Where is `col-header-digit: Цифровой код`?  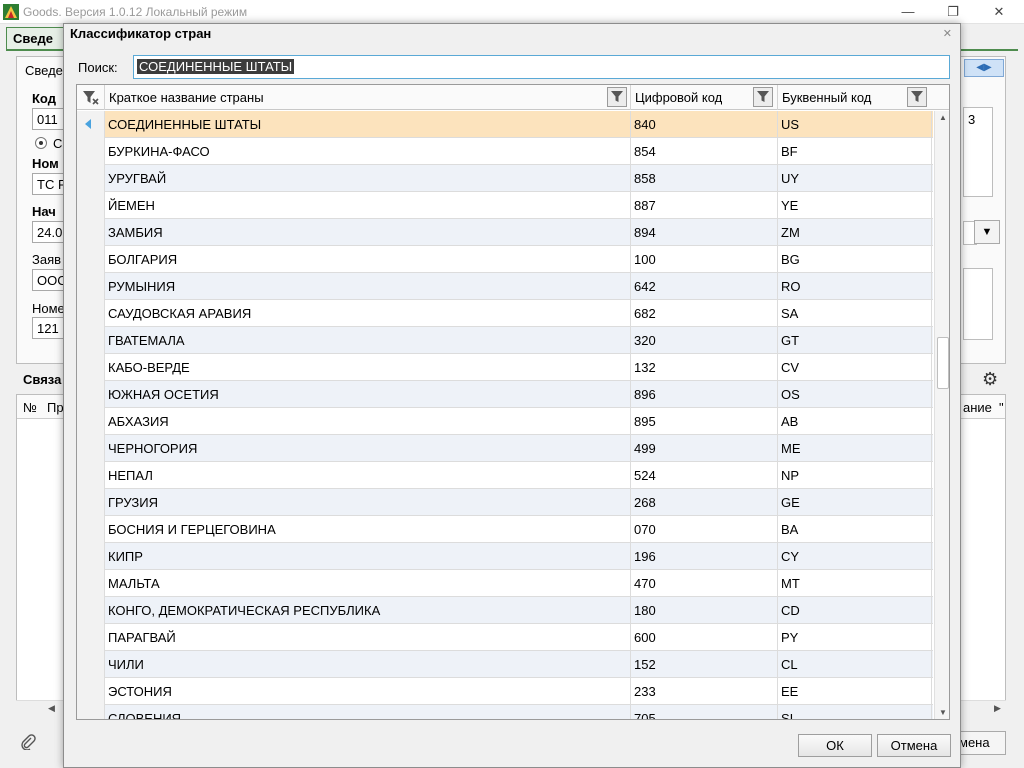 col-header-digit: Цифровой код is located at coordinates (704, 97).